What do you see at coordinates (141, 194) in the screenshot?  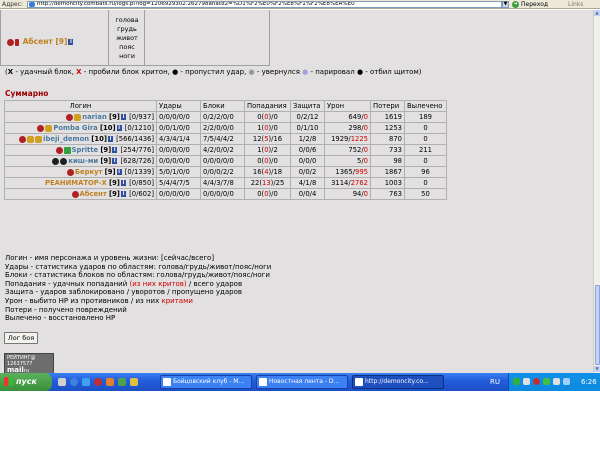 I see `player-hp: [0/602]` at bounding box center [141, 194].